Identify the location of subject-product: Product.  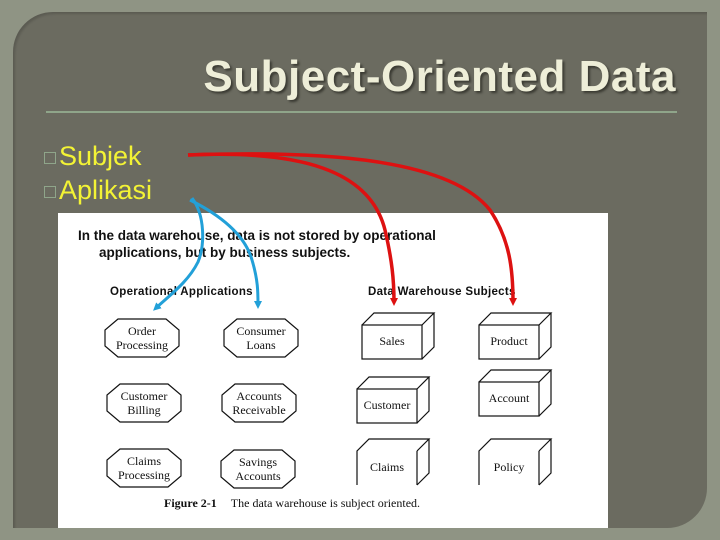
(516, 336).